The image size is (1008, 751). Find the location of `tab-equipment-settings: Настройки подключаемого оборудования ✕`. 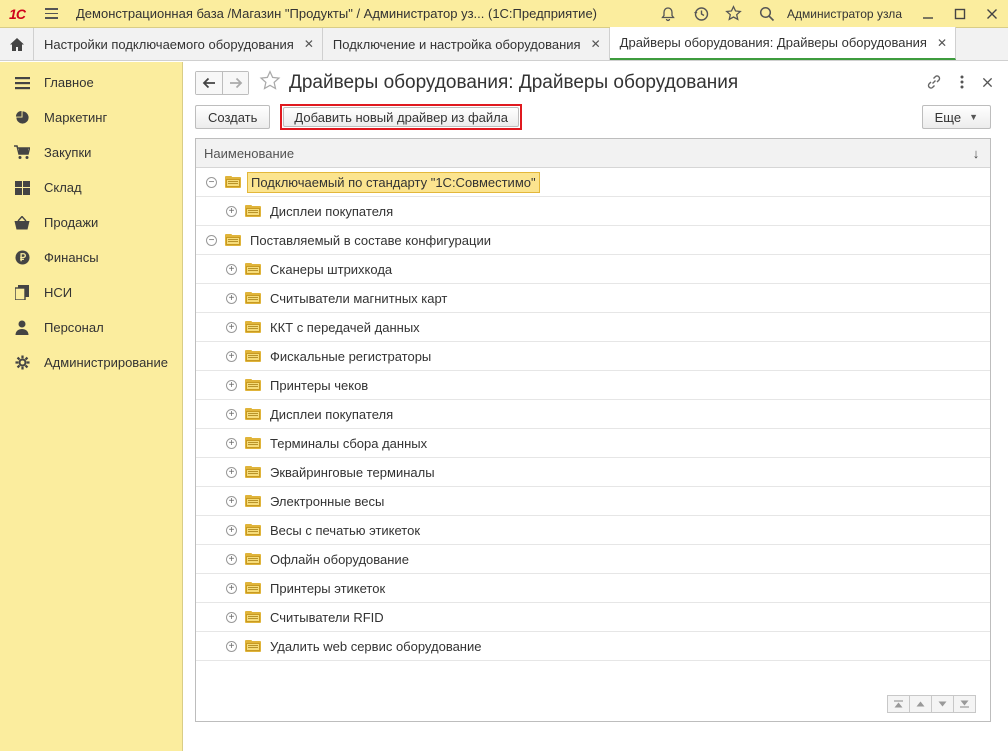

tab-equipment-settings: Настройки подключаемого оборудования ✕ is located at coordinates (178, 44).